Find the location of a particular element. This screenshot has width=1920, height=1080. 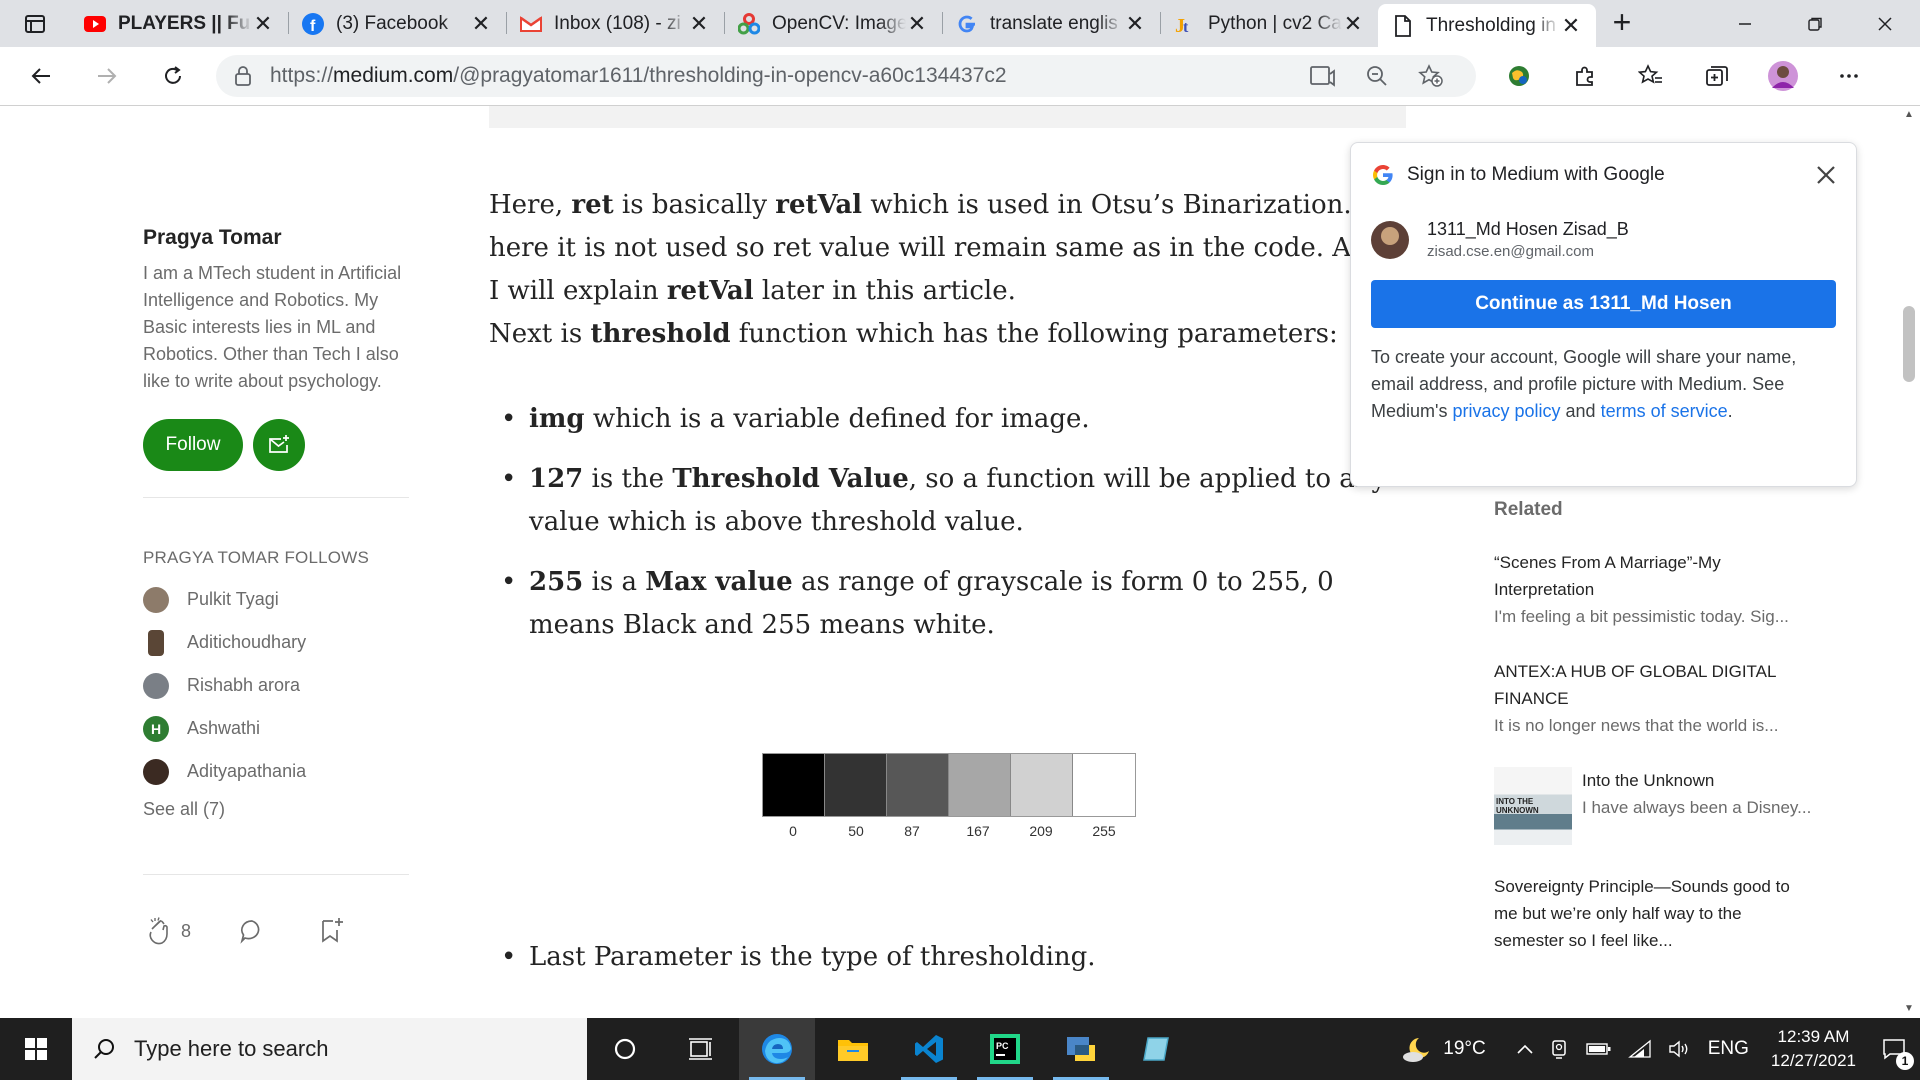

tab-facebook: f (3) Facebook ✕ is located at coordinates (397, 23).